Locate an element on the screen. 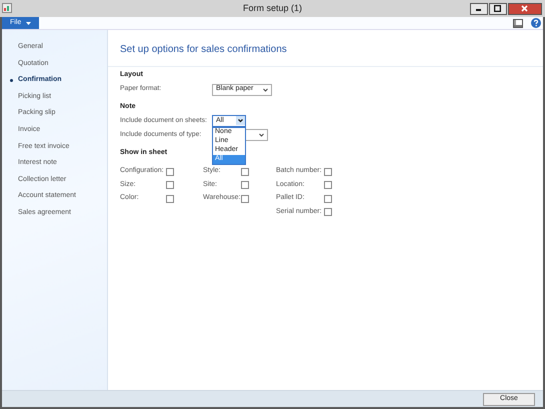  maximize-button is located at coordinates (497, 8).